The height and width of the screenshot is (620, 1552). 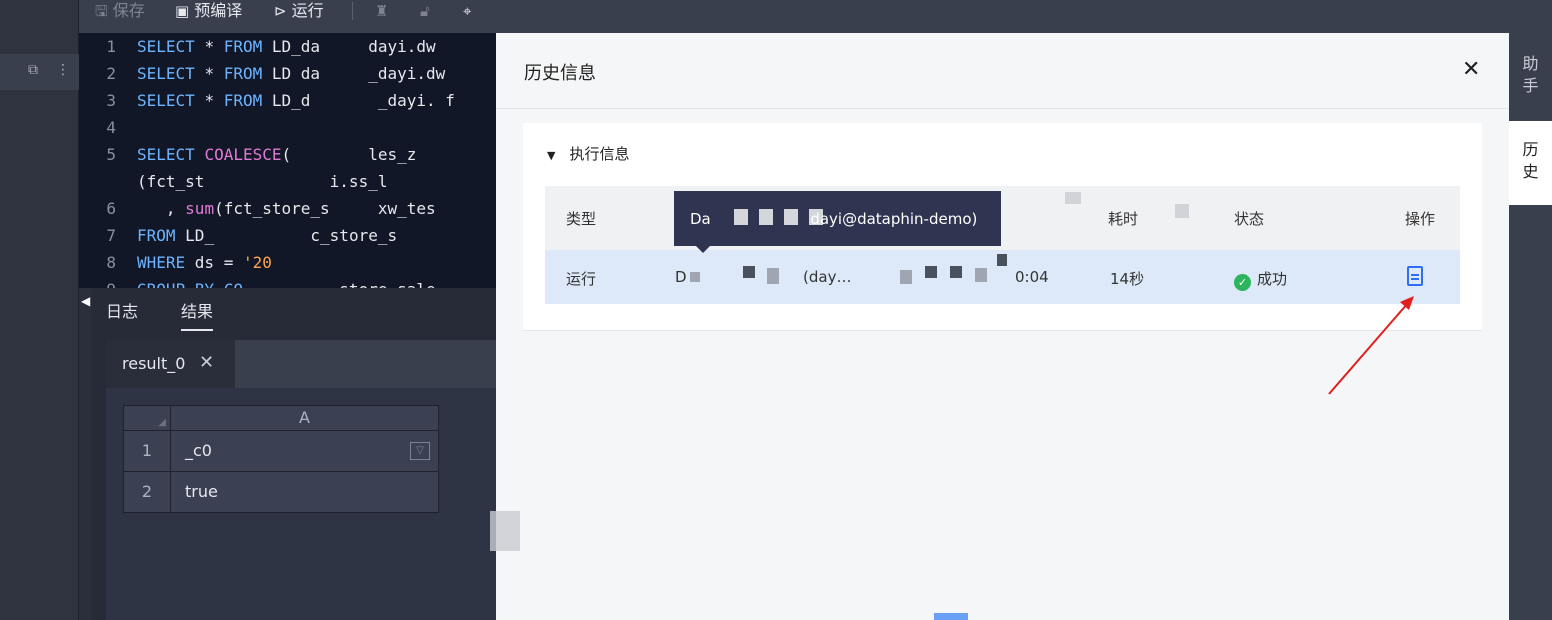 I want to click on history-char-2: 史, so click(x=1530, y=171).